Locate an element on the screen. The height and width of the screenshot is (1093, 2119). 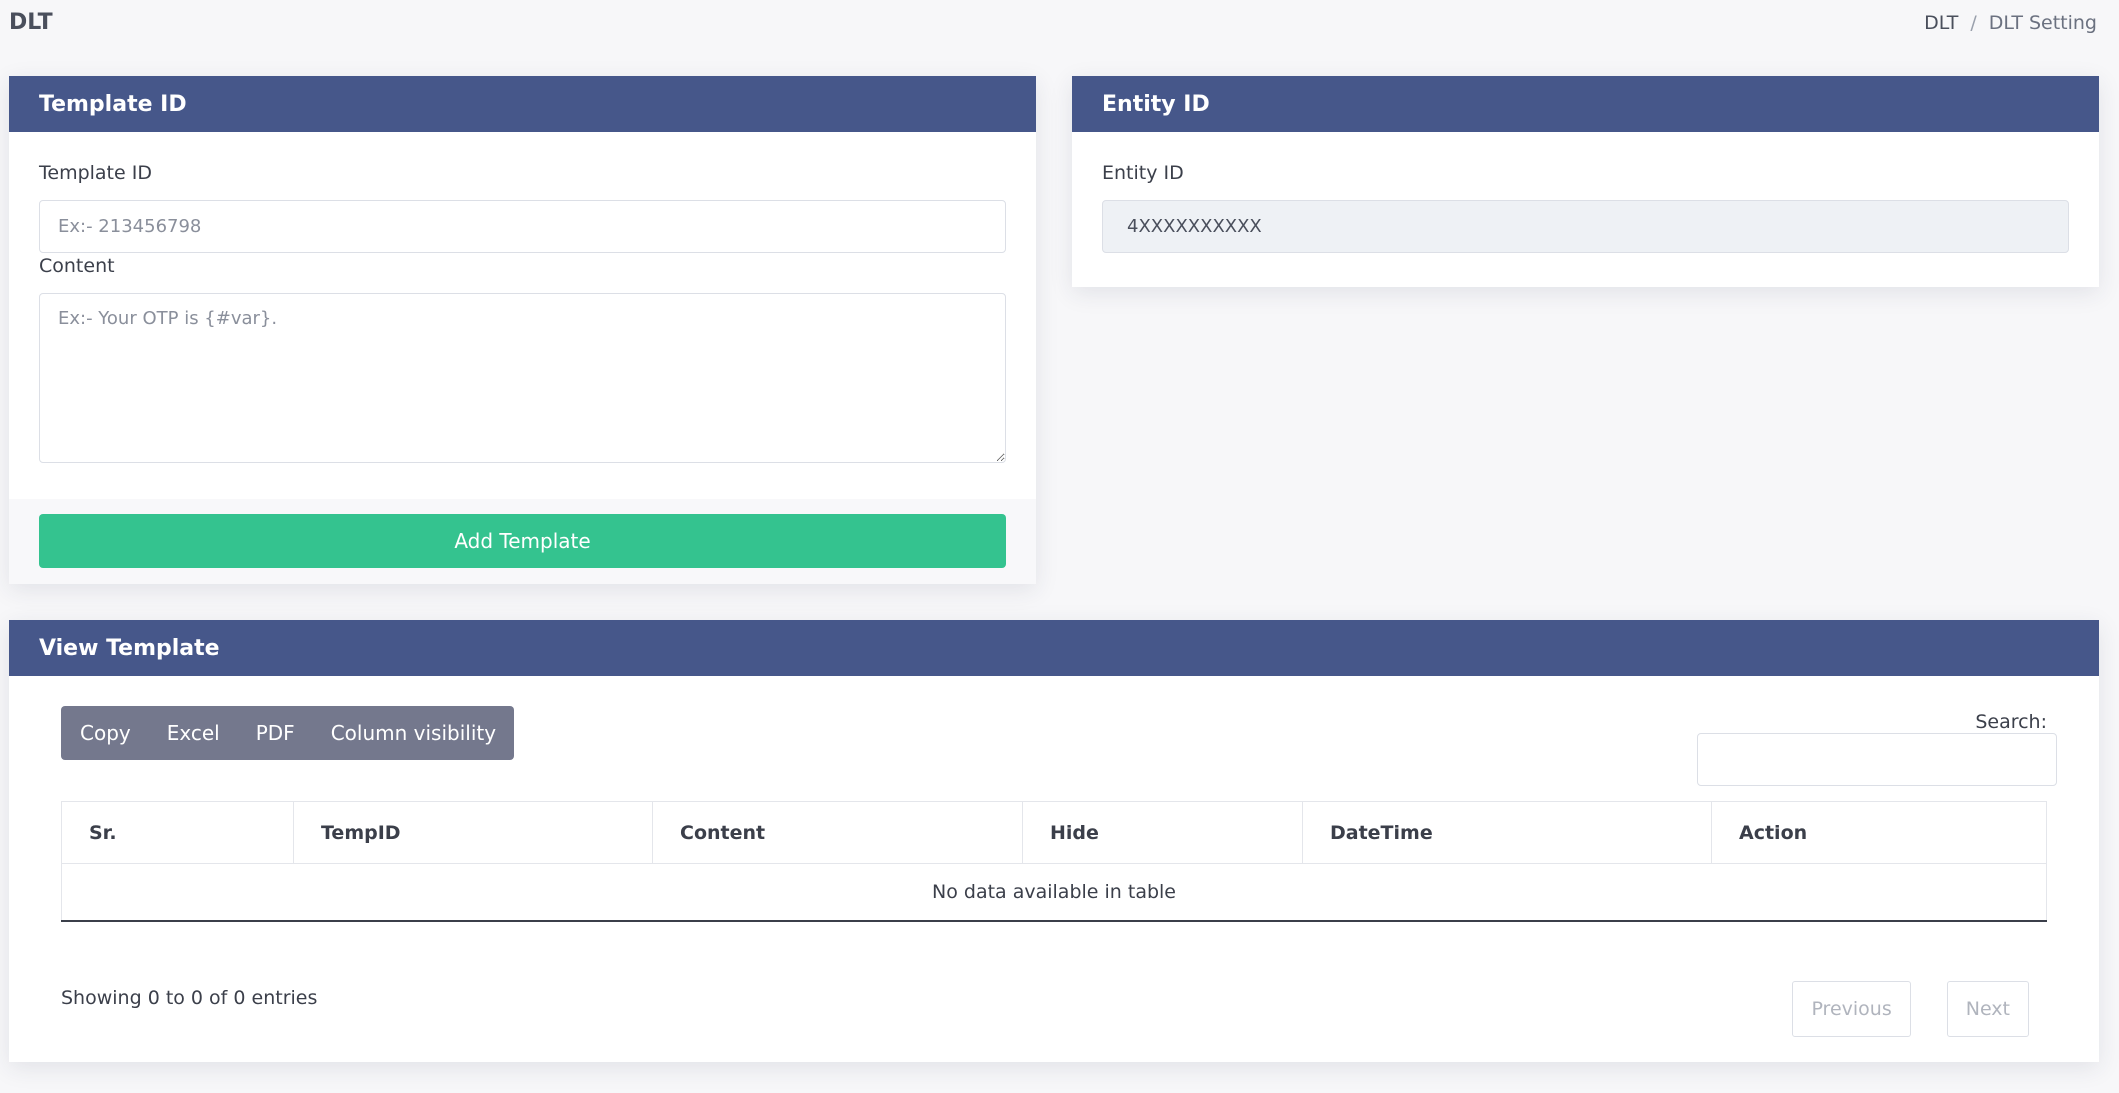
table-row: No data available in table is located at coordinates (1054, 892).